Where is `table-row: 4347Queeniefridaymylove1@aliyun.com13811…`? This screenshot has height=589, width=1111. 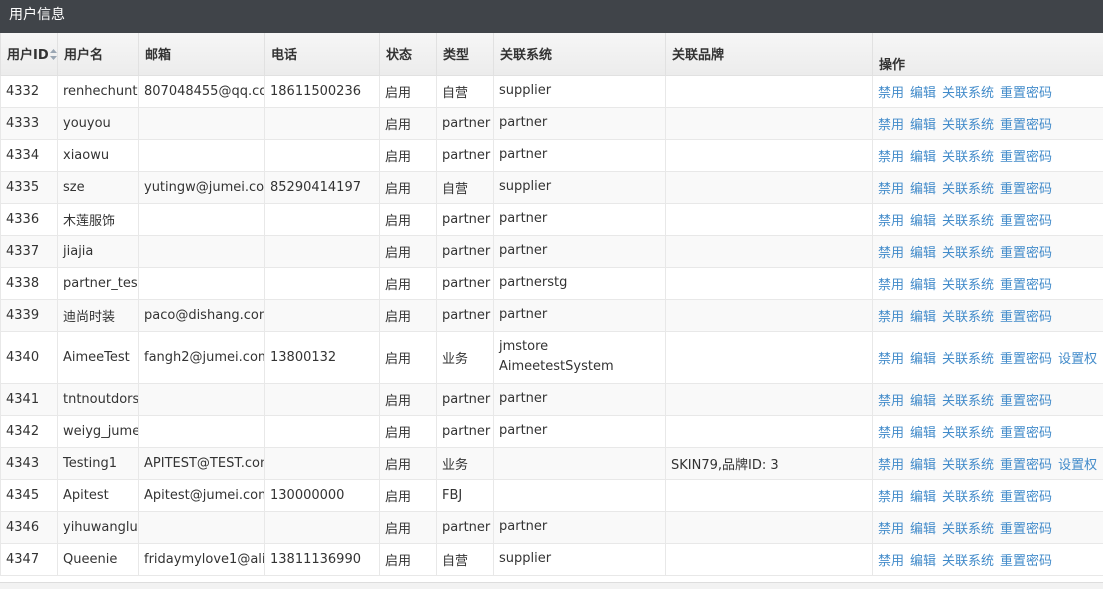
table-row: 4347Queeniefridaymylove1@aliyun.com13811… is located at coordinates (552, 559).